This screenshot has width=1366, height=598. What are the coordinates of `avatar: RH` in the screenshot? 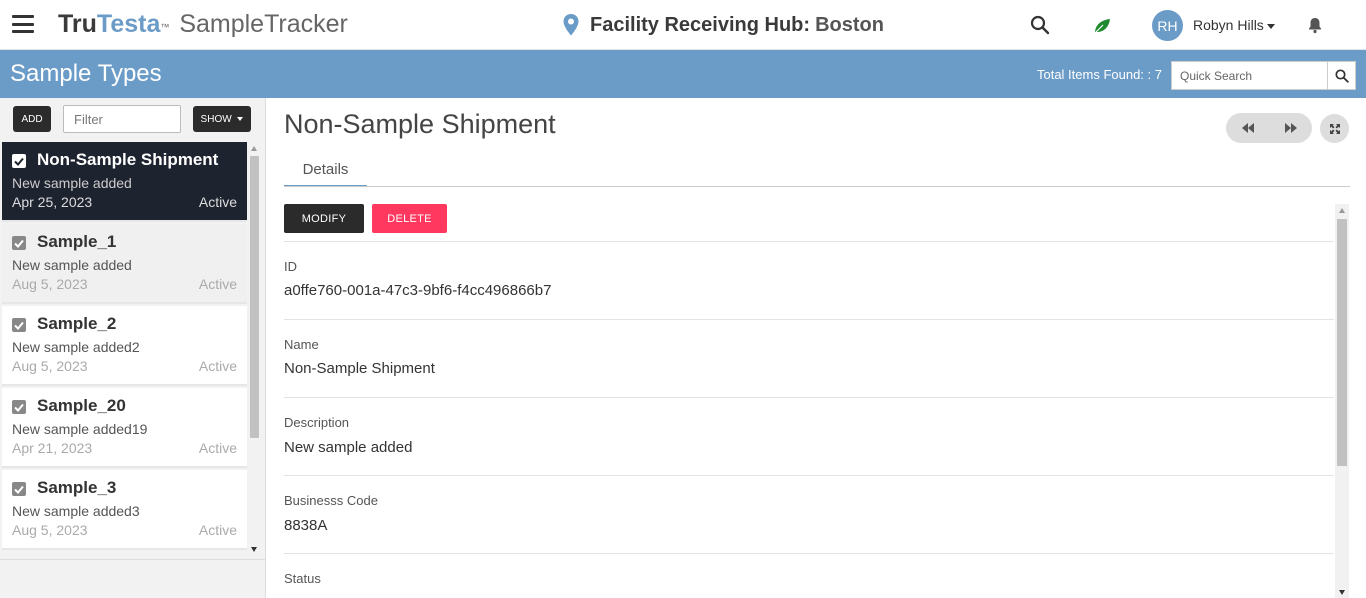 It's located at (1167, 25).